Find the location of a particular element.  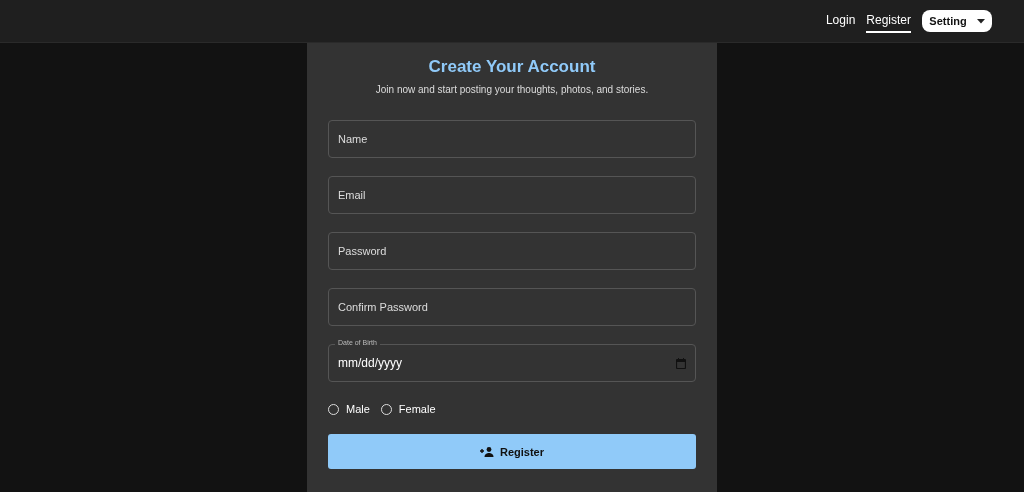

caret-icon is located at coordinates (980, 21).